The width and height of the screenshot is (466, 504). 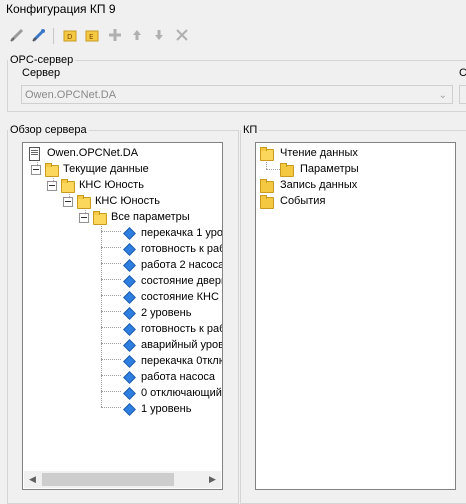 I want to click on move-down-icon, so click(x=159, y=35).